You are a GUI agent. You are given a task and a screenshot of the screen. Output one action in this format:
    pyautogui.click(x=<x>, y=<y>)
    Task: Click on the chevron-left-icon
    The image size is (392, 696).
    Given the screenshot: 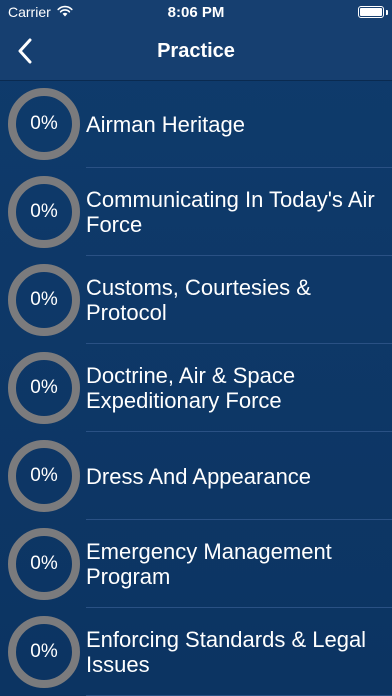 What is the action you would take?
    pyautogui.click(x=25, y=53)
    